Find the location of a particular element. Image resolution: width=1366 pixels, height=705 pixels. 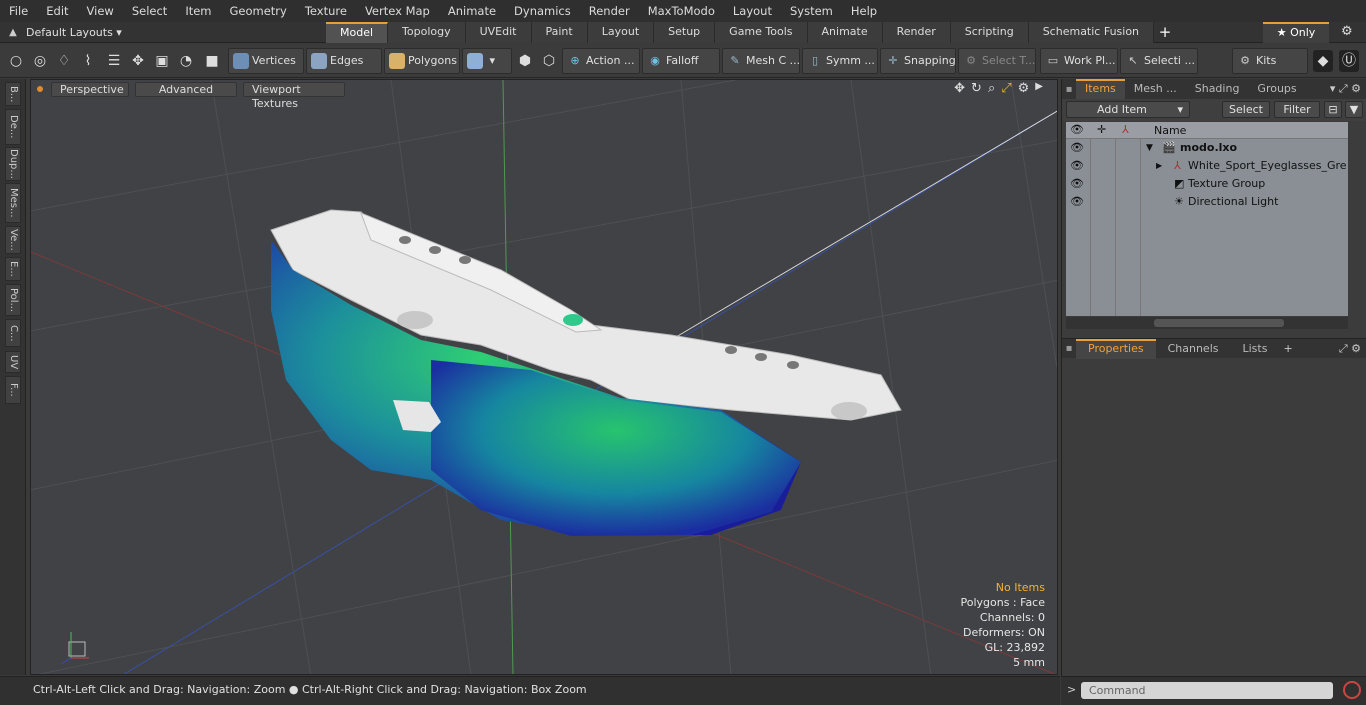

scroll-thumb is located at coordinates (1219, 323).